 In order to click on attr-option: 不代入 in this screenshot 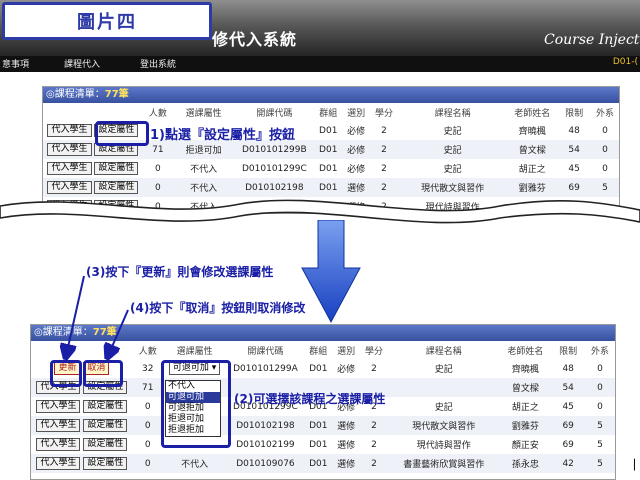, I will do `click(193, 386)`.